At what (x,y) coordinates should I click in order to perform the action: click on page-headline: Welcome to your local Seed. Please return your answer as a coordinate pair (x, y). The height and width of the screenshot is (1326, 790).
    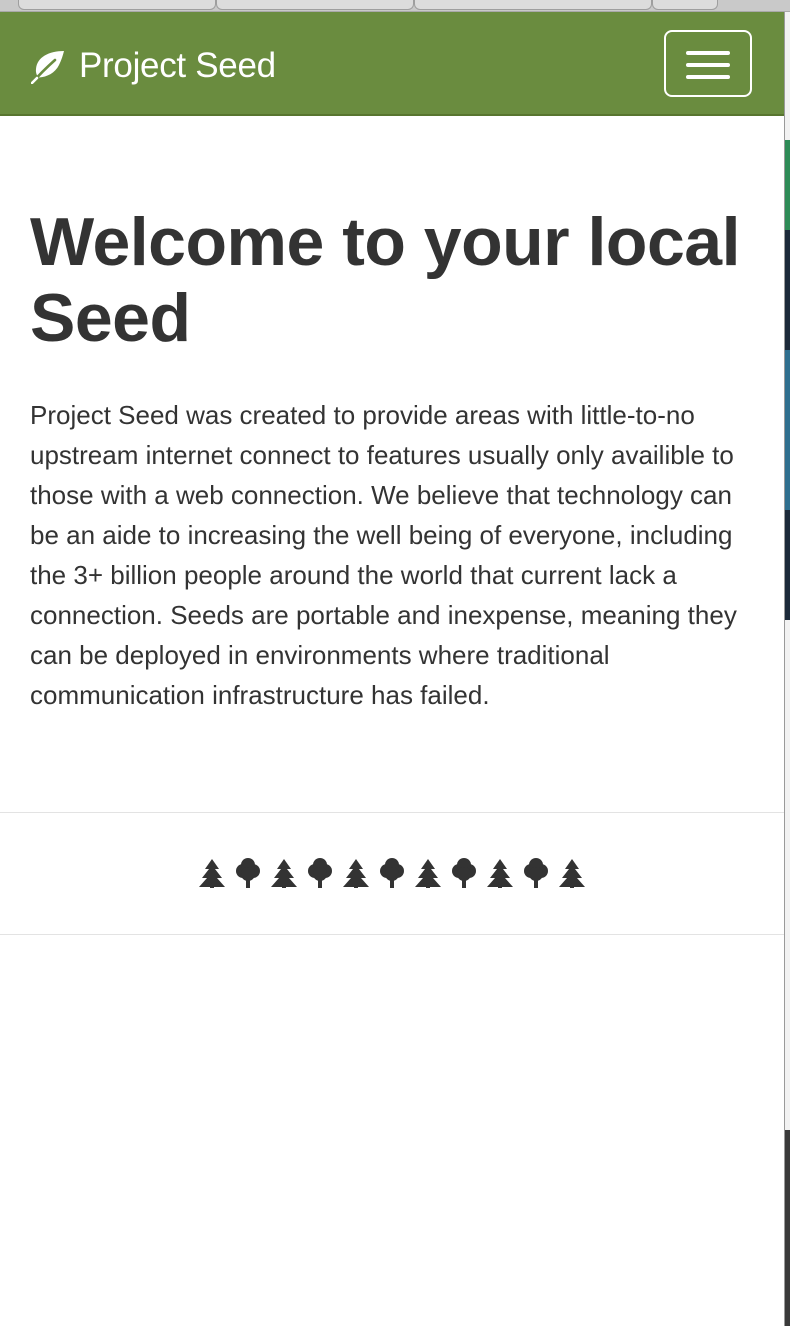
    Looking at the image, I should click on (385, 280).